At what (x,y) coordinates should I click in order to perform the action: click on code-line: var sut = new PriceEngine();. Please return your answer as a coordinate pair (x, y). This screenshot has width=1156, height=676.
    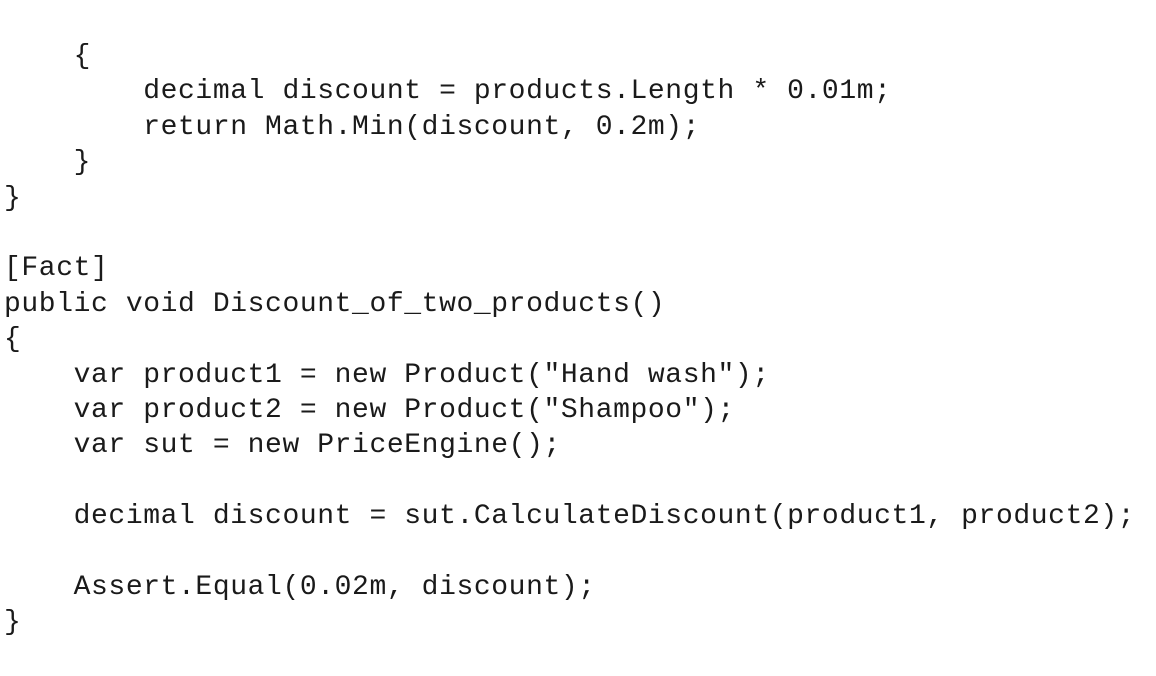
    Looking at the image, I should click on (282, 446).